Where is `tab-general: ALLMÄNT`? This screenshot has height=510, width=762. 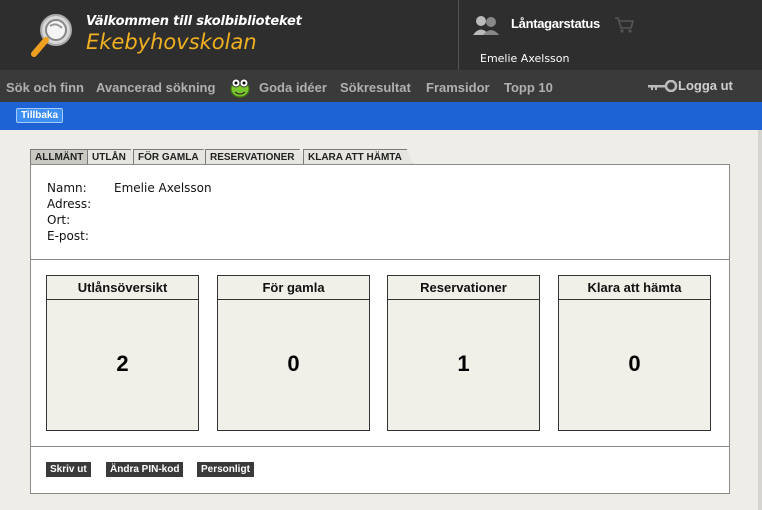 tab-general: ALLMÄNT is located at coordinates (62, 157).